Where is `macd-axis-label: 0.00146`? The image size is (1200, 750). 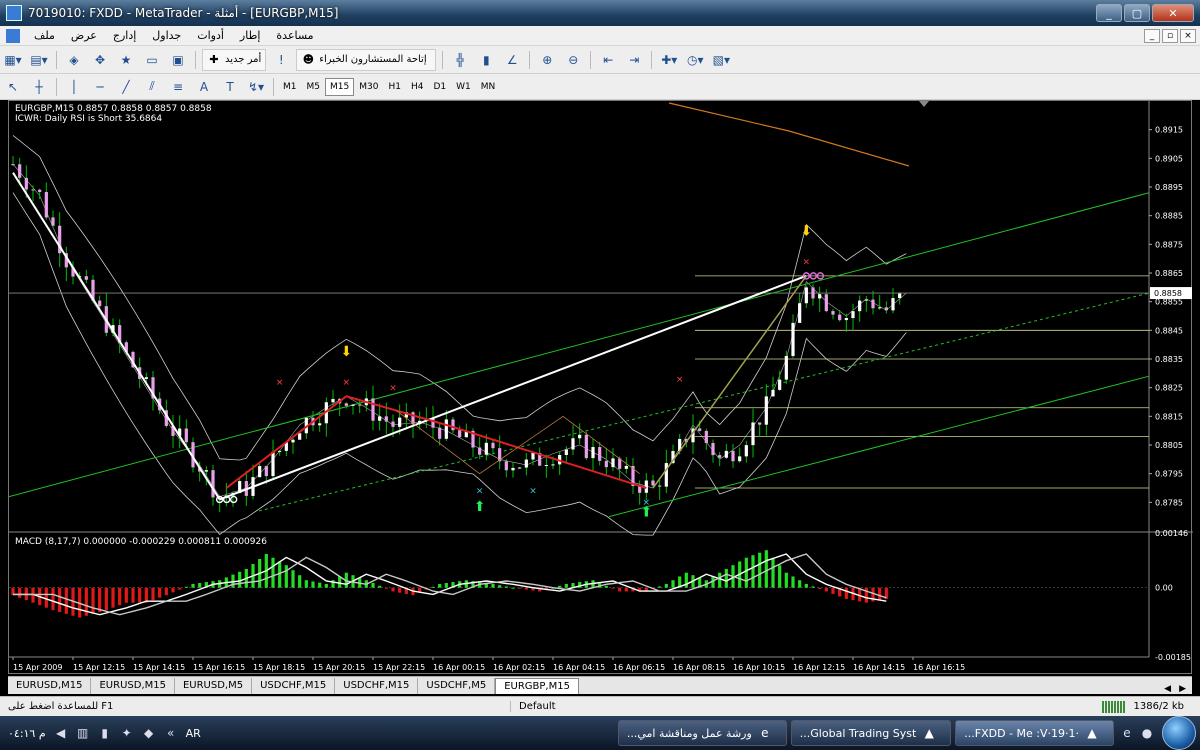 macd-axis-label: 0.00146 is located at coordinates (1171, 533).